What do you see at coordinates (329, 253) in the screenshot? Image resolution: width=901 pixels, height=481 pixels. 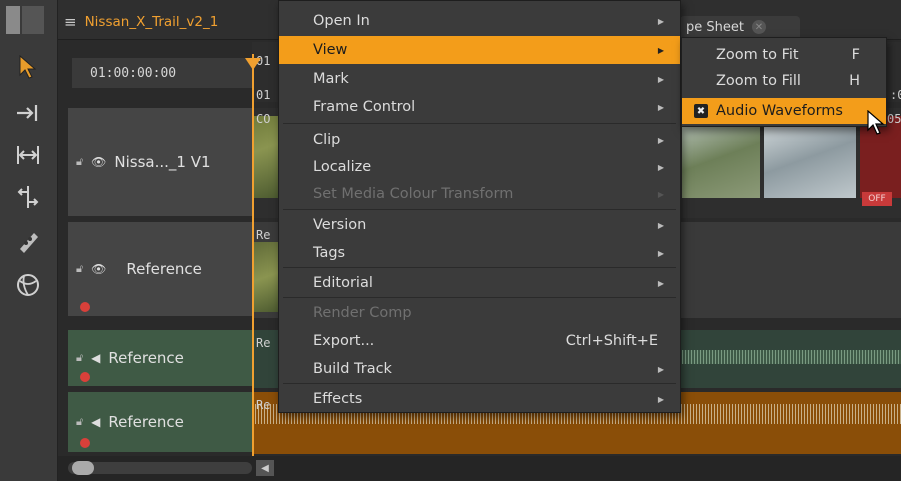 I see `menu-item-label: Tags` at bounding box center [329, 253].